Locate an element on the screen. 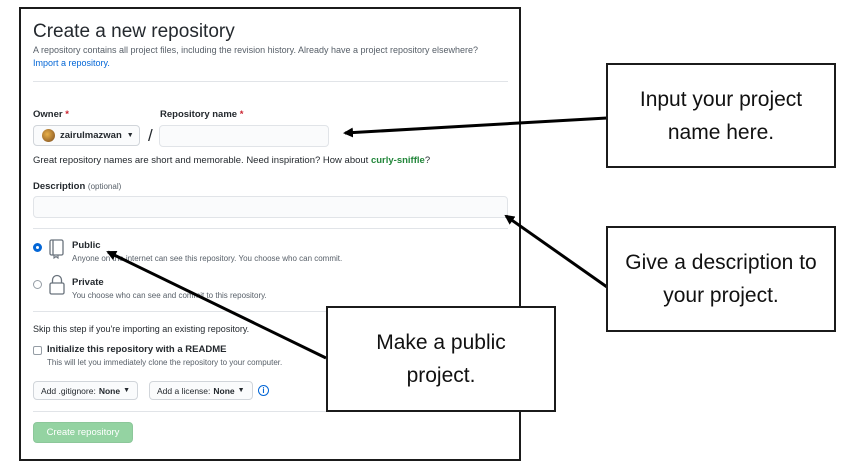  callout-description-text: Give a description to your project. is located at coordinates (721, 279).